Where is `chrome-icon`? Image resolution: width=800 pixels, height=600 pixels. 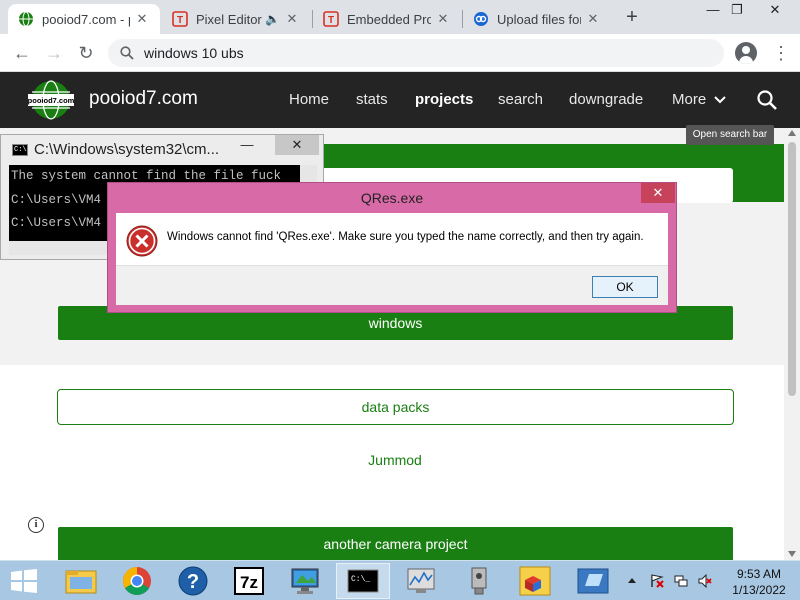
chrome-icon is located at coordinates (137, 581).